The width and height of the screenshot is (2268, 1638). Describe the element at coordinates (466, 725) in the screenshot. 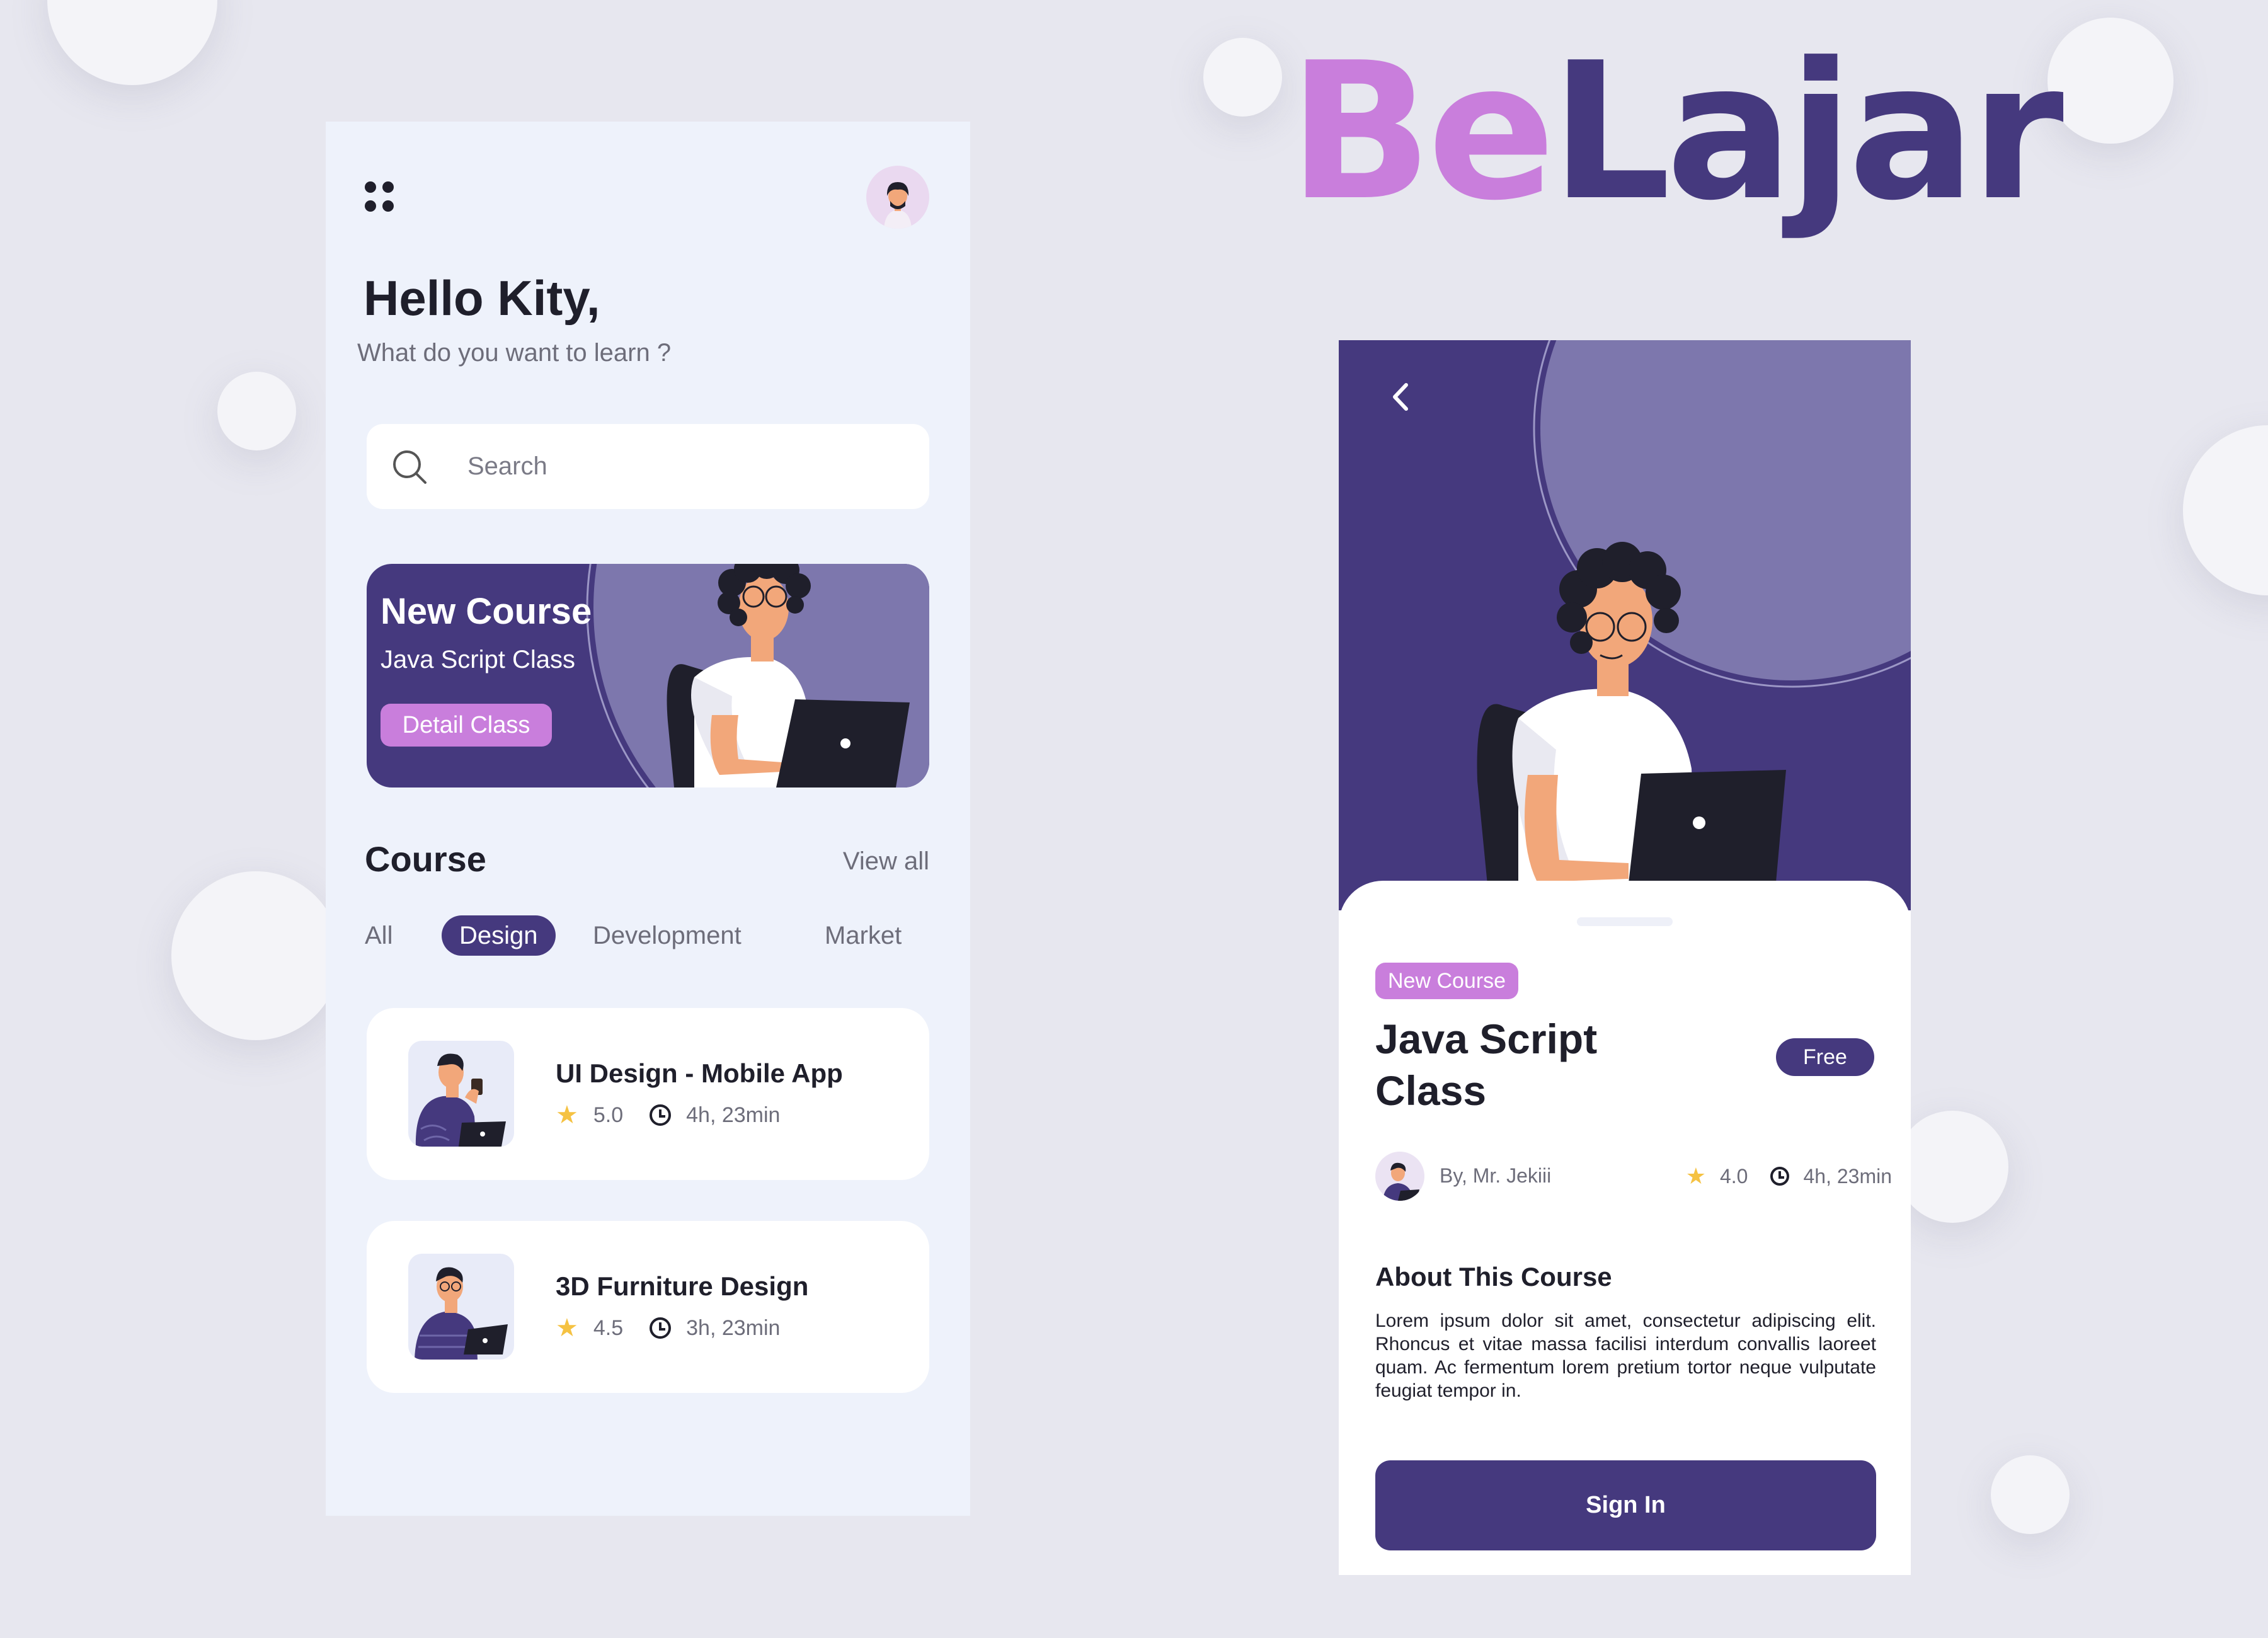

I see `detail-class-button: Detail Class` at that location.